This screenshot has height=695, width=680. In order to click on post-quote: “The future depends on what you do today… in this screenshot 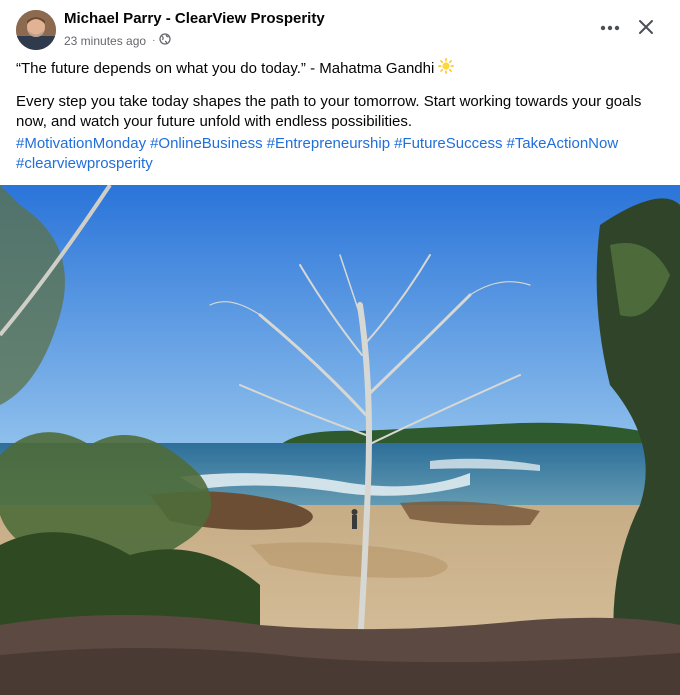, I will do `click(336, 69)`.